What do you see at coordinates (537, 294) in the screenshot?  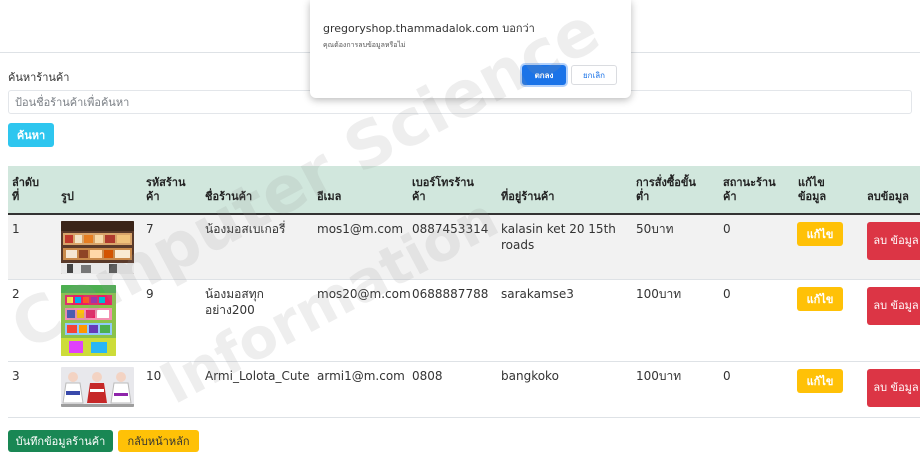 I see `cell-address: sarakamse3` at bounding box center [537, 294].